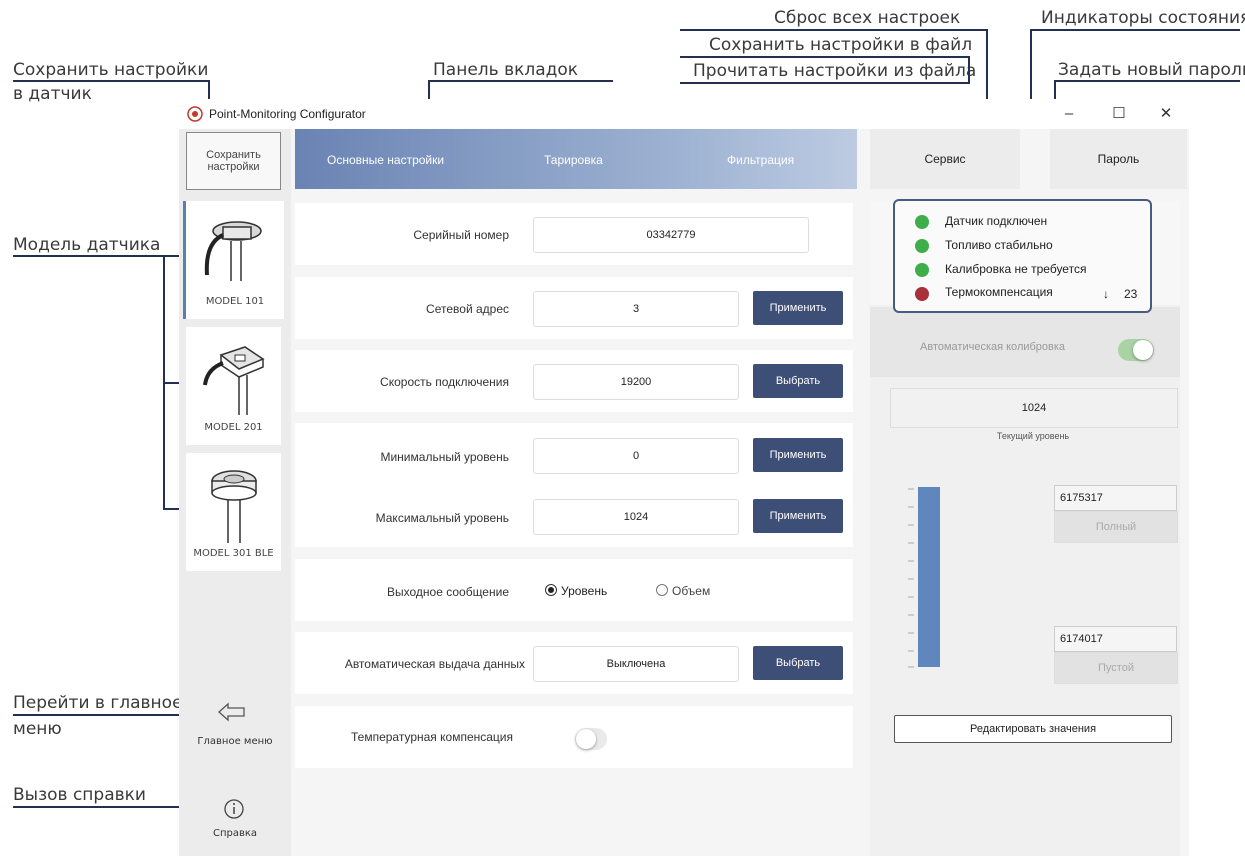 Image resolution: width=1245 pixels, height=856 pixels. What do you see at coordinates (1115, 639) in the screenshot?
I see `empty-value-field: 6174017` at bounding box center [1115, 639].